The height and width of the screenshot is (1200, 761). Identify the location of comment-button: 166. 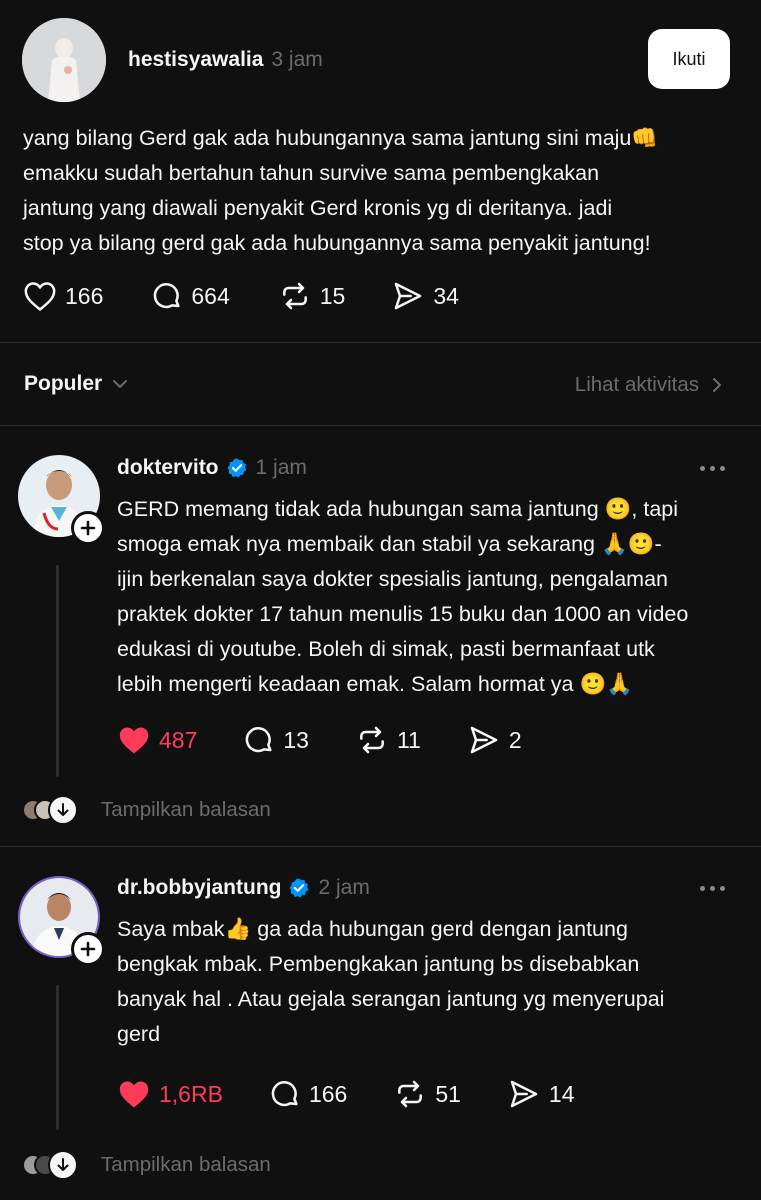
(308, 1094).